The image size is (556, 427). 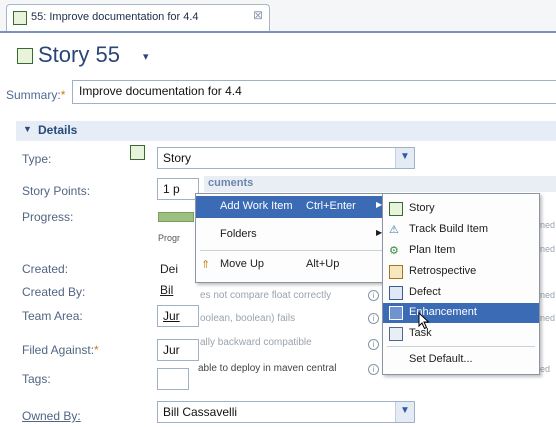 I want to click on row-fragment: ed, so click(x=545, y=369).